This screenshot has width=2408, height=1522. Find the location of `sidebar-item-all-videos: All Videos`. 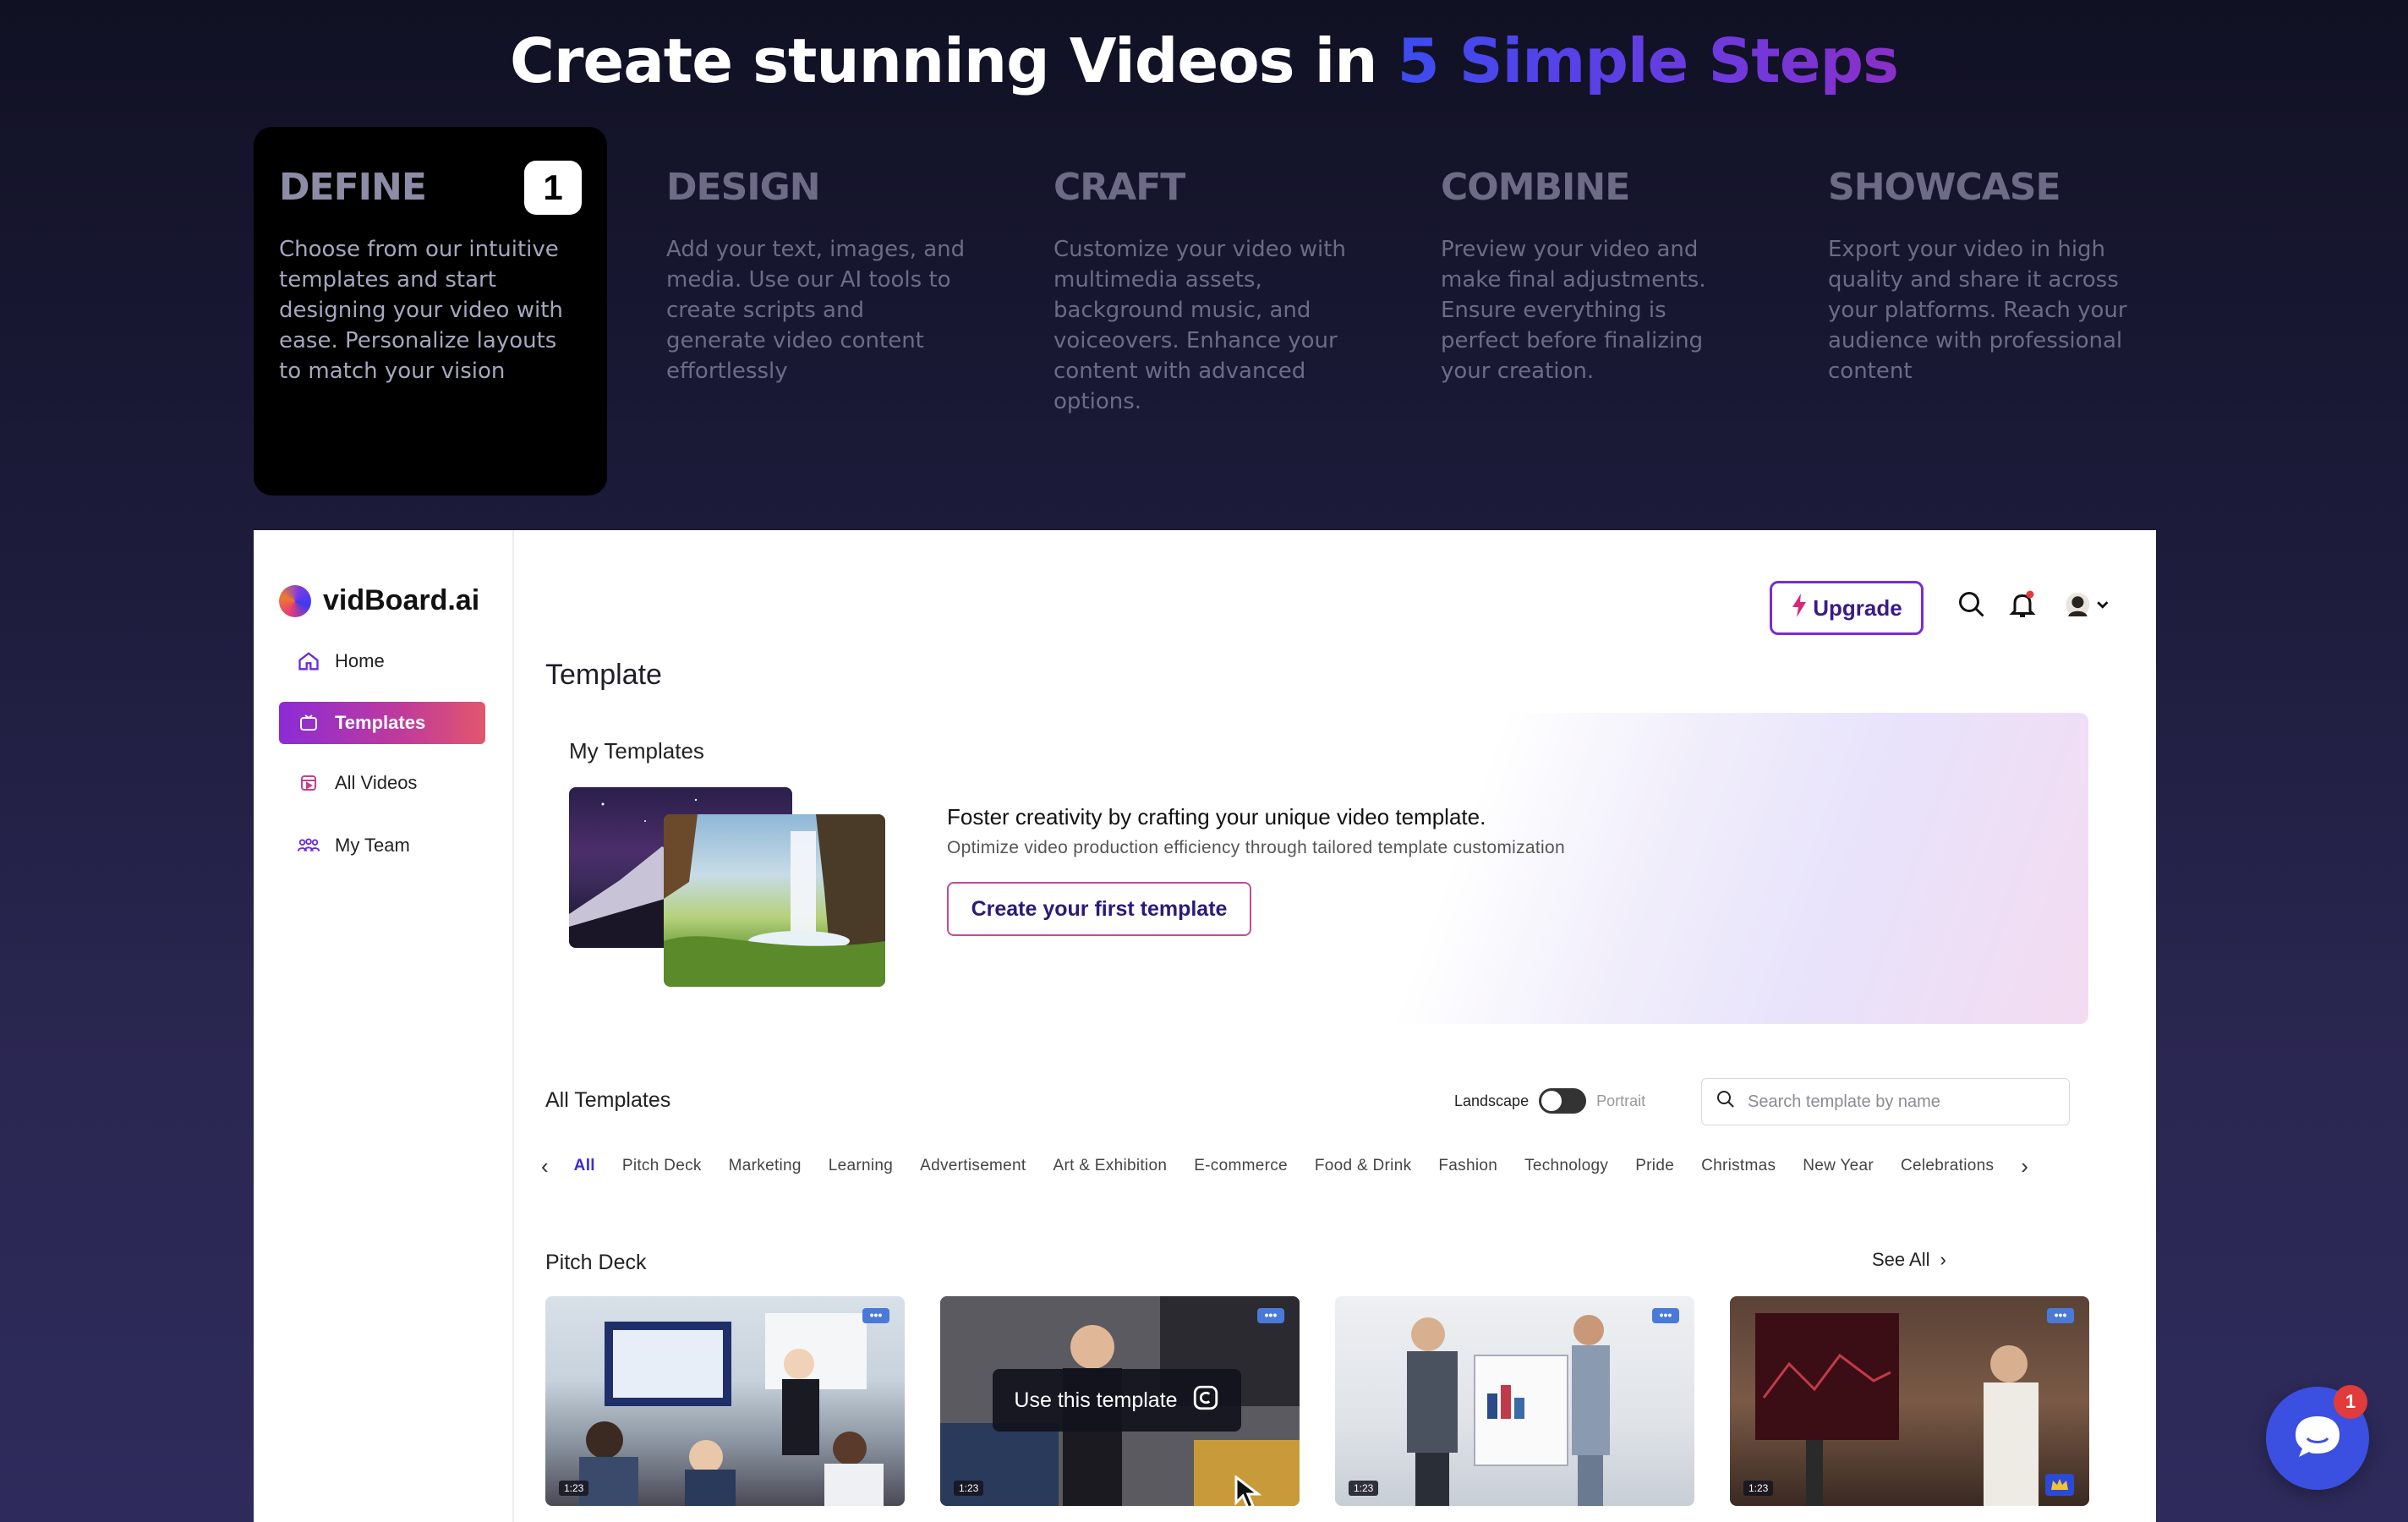

sidebar-item-all-videos: All Videos is located at coordinates (382, 783).